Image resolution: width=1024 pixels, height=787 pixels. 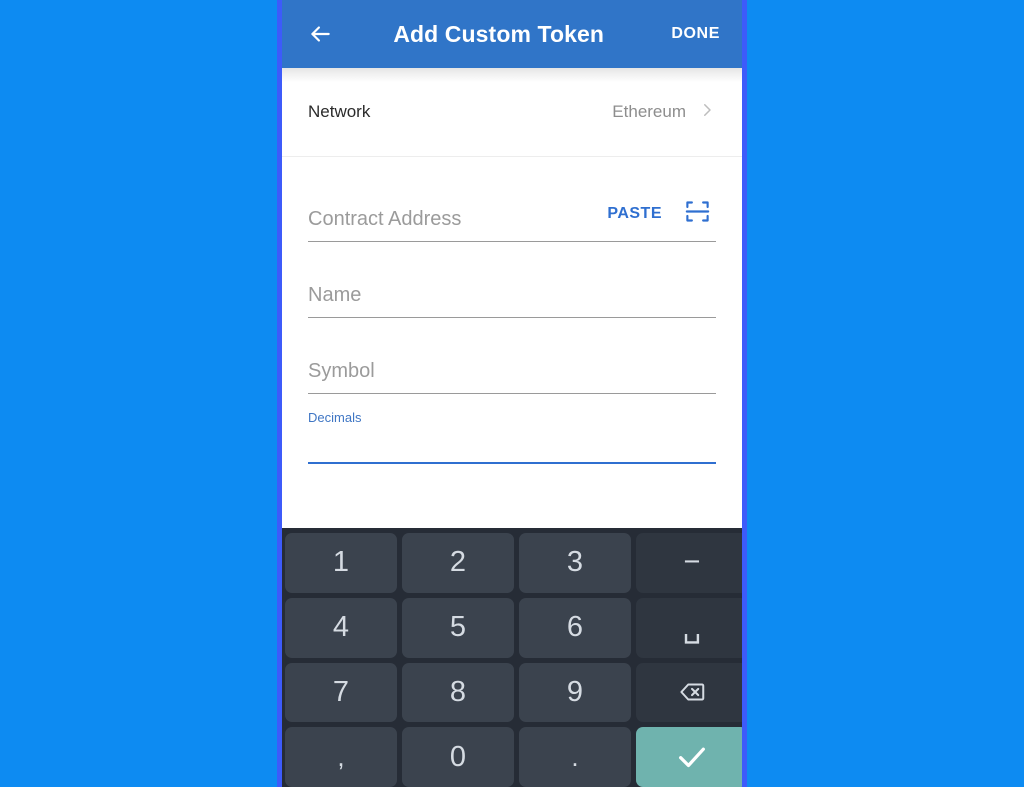 I want to click on keyboard-row: 4 5 6 ␣, so click(x=513, y=627).